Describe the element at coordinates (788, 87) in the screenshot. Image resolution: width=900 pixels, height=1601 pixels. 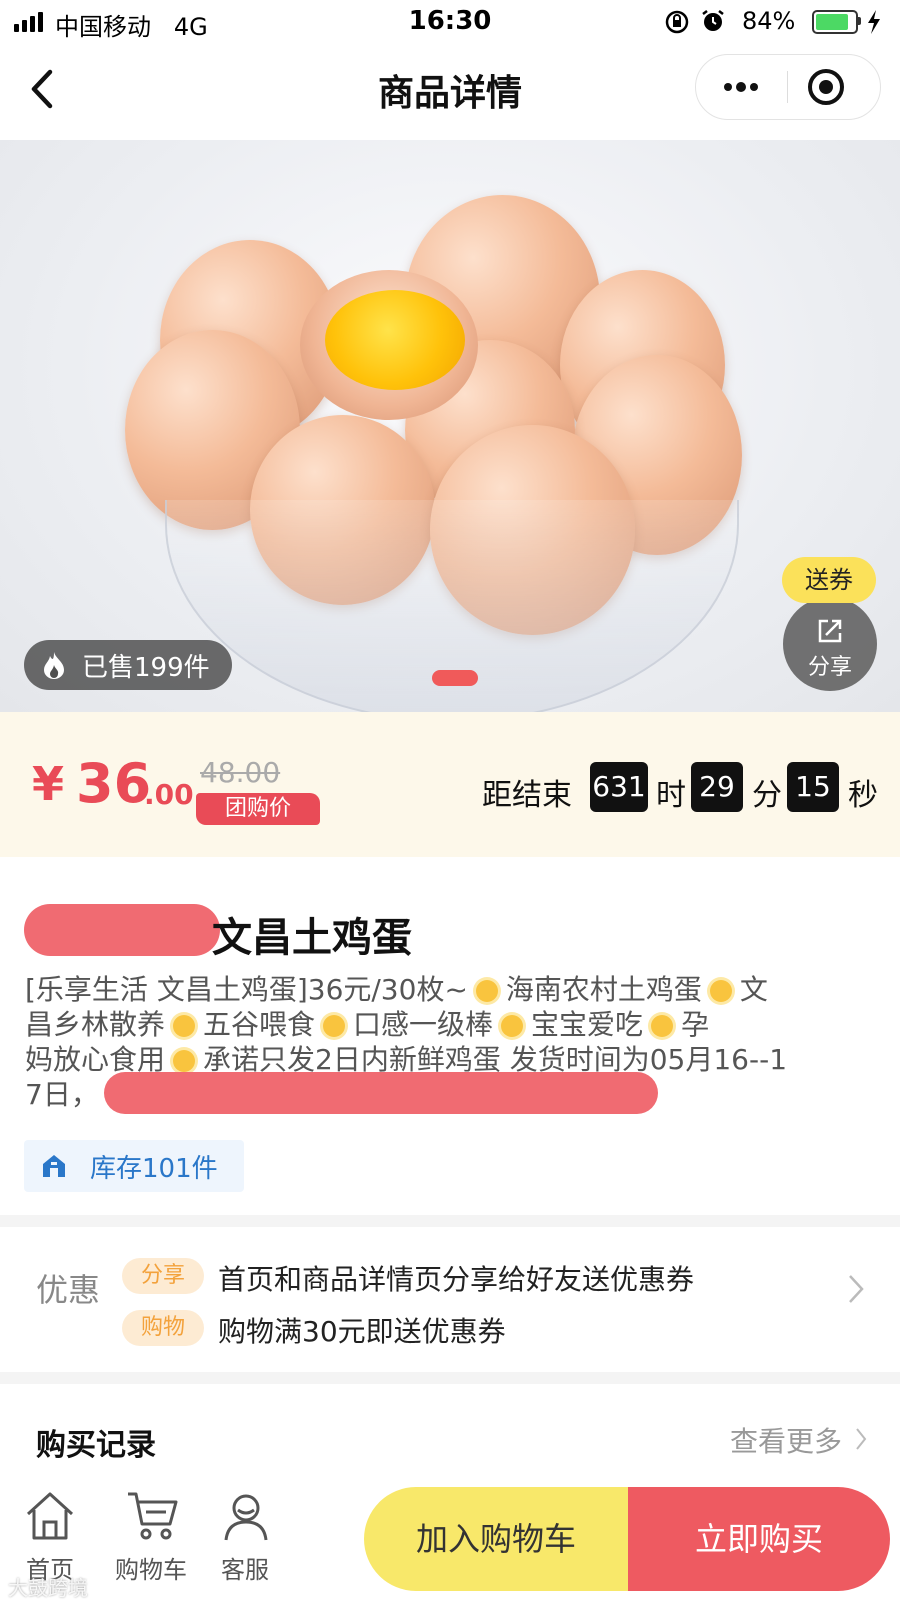
I see `miniprogram-capsule` at that location.